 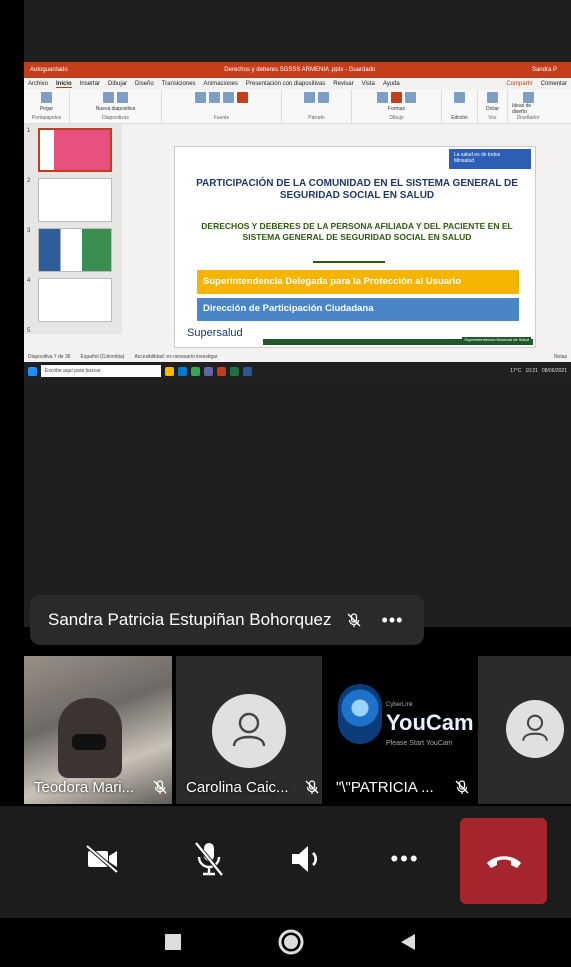 I want to click on comments-button: Comentar, so click(x=554, y=84).